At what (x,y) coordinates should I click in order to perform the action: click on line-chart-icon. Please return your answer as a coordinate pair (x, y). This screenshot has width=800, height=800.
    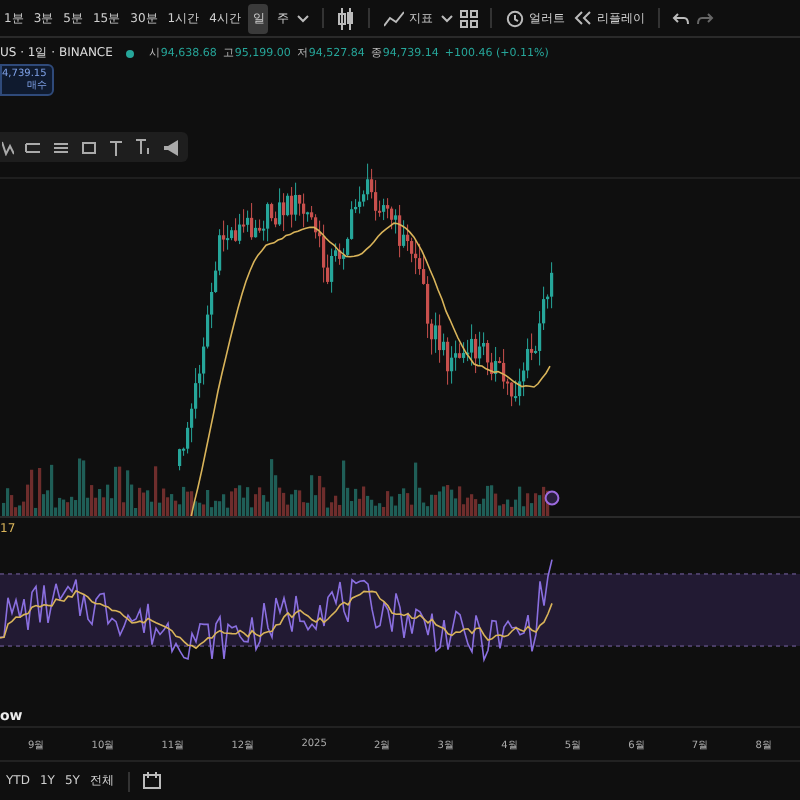
    Looking at the image, I should click on (394, 18).